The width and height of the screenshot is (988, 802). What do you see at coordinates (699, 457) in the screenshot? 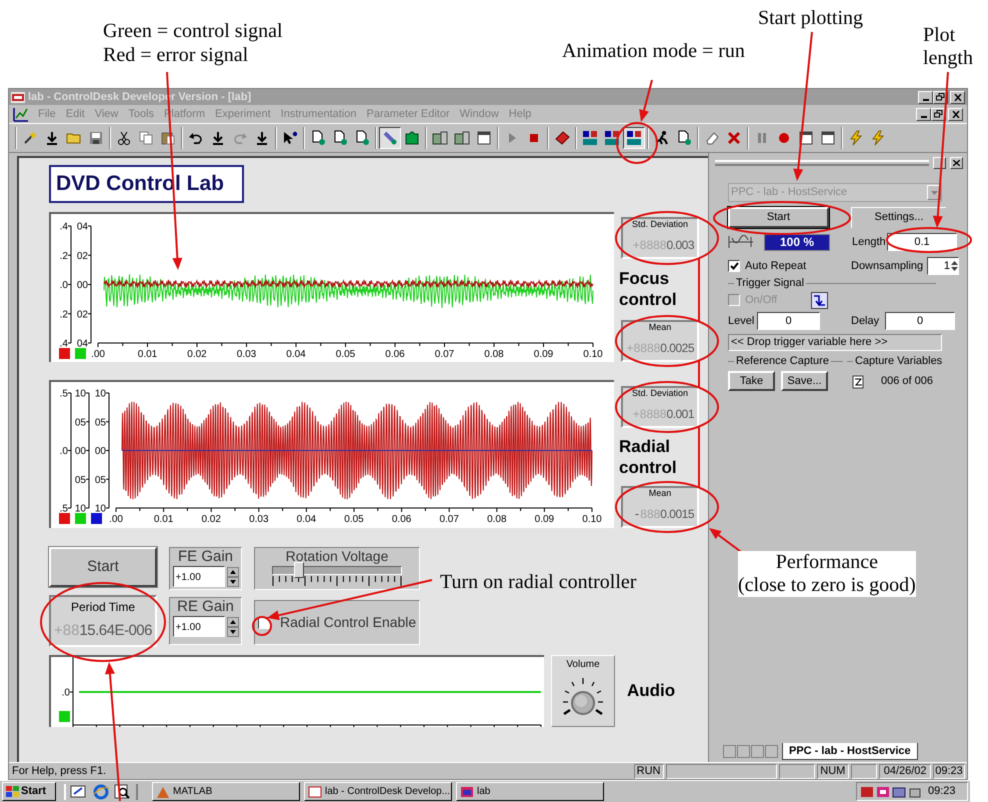
I see `leader-line` at bounding box center [699, 457].